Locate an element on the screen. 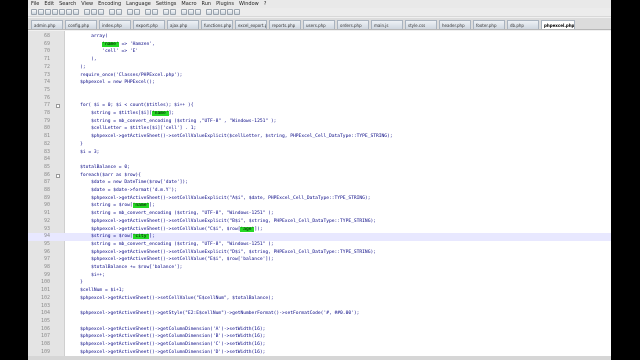 This screenshot has height=360, width=640. tab-file: reports.php is located at coordinates (285, 24).